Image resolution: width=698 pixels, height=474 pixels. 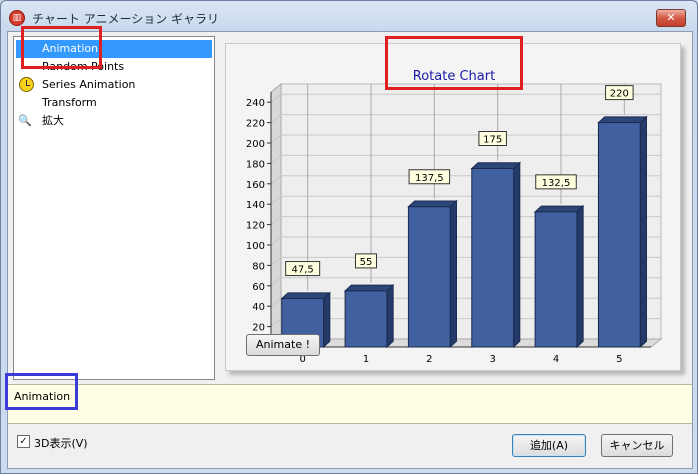 I want to click on close-button: ✕, so click(x=671, y=18).